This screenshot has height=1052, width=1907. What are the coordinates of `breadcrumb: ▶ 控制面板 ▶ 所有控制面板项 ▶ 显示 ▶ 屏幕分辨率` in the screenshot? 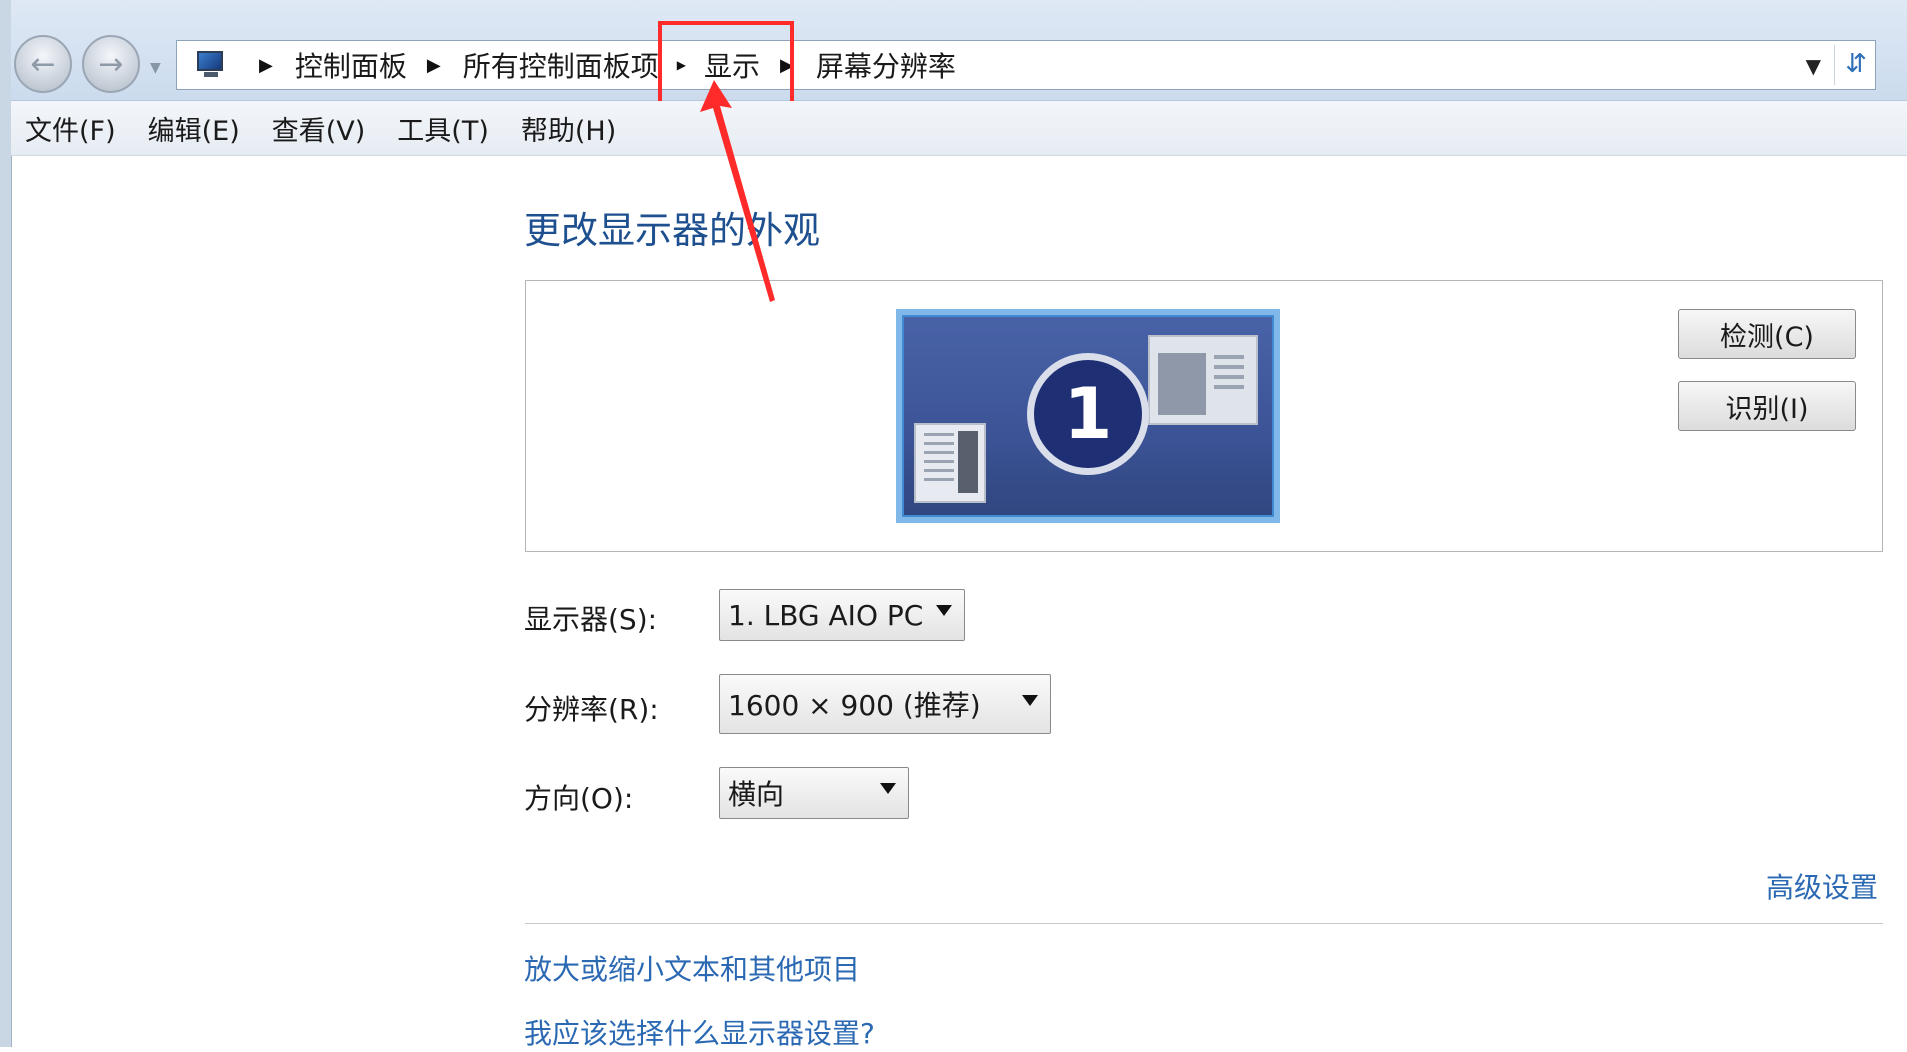 It's located at (569, 65).